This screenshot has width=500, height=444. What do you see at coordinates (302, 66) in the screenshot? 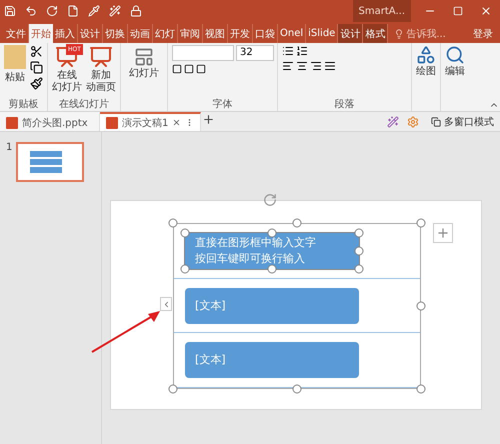
I see `align-center-icon` at bounding box center [302, 66].